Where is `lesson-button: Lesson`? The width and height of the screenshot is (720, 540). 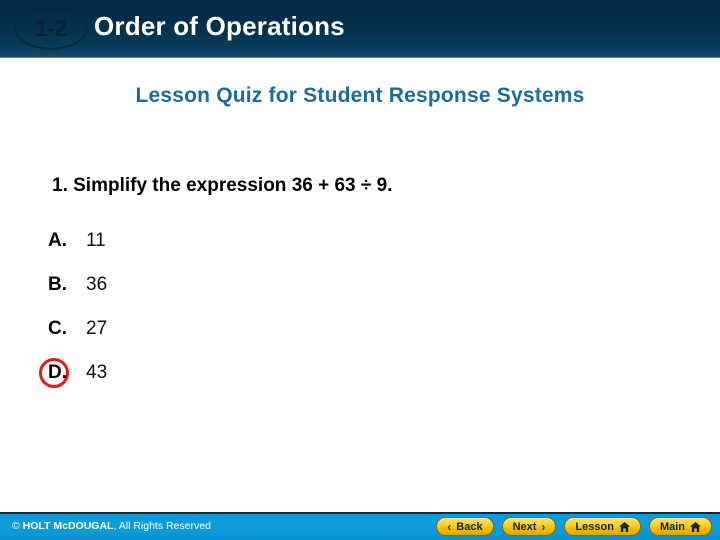
lesson-button: Lesson is located at coordinates (602, 526).